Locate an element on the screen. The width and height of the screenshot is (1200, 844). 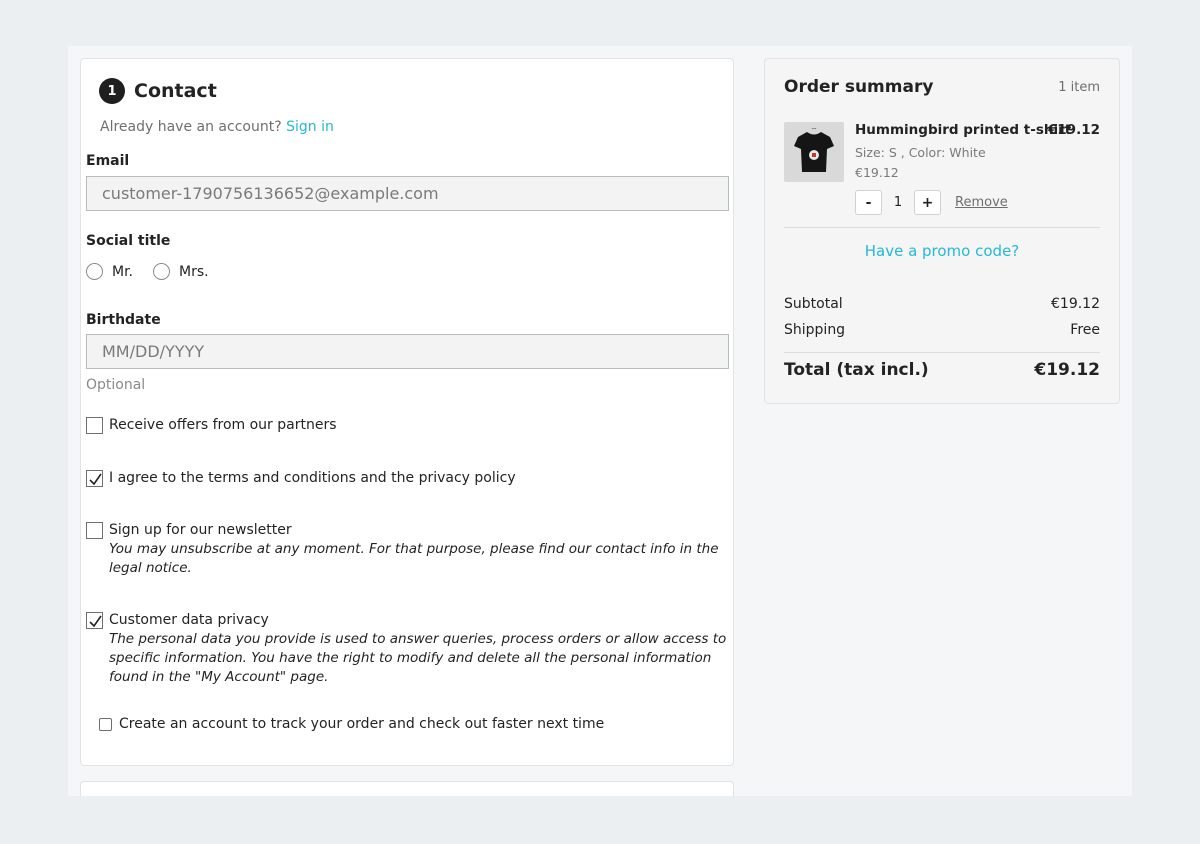
birthdate-field: MM/DD/YYYY is located at coordinates (407, 351).